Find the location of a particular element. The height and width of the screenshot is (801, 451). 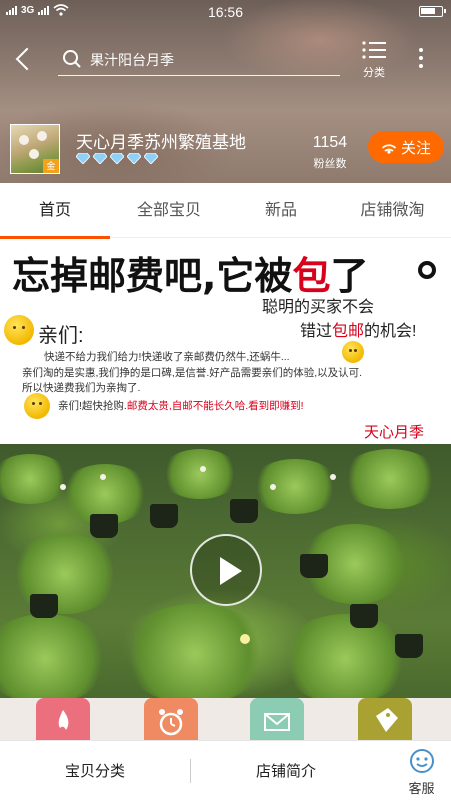

laughing-smiley-icon is located at coordinates (37, 406).